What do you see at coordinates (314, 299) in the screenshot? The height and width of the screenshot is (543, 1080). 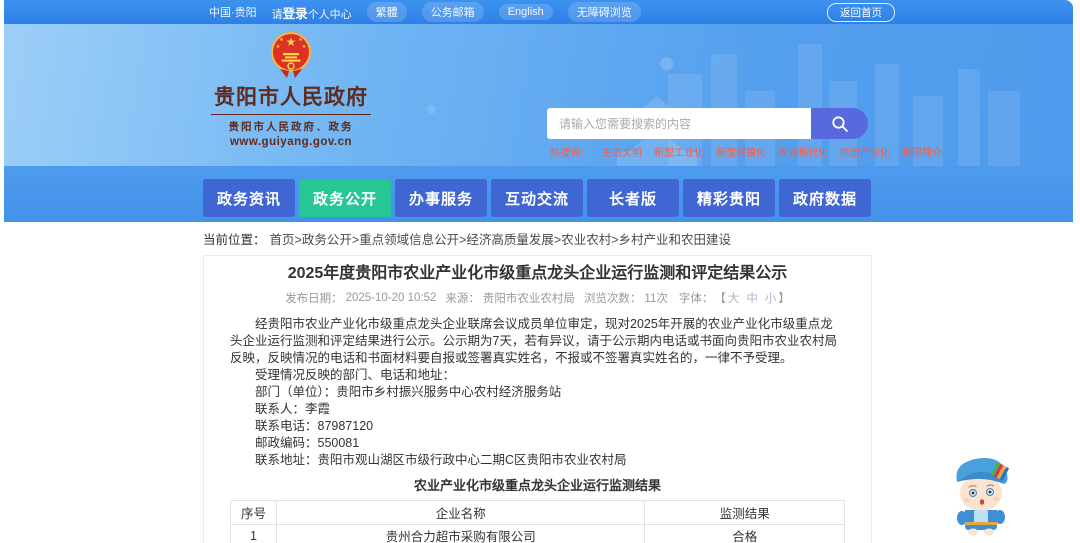 I see `publish-date-label: 发布日期：` at bounding box center [314, 299].